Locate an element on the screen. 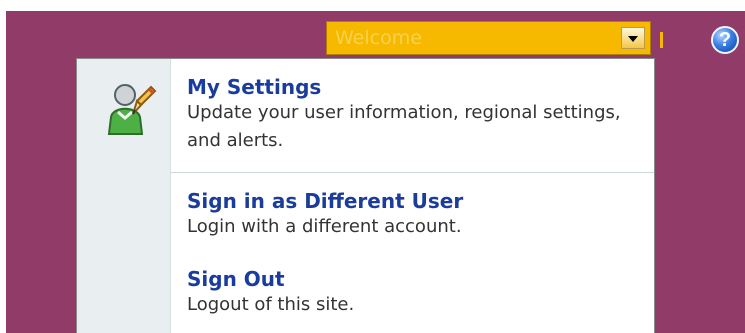 The width and height of the screenshot is (745, 333). header-separator is located at coordinates (661, 40).